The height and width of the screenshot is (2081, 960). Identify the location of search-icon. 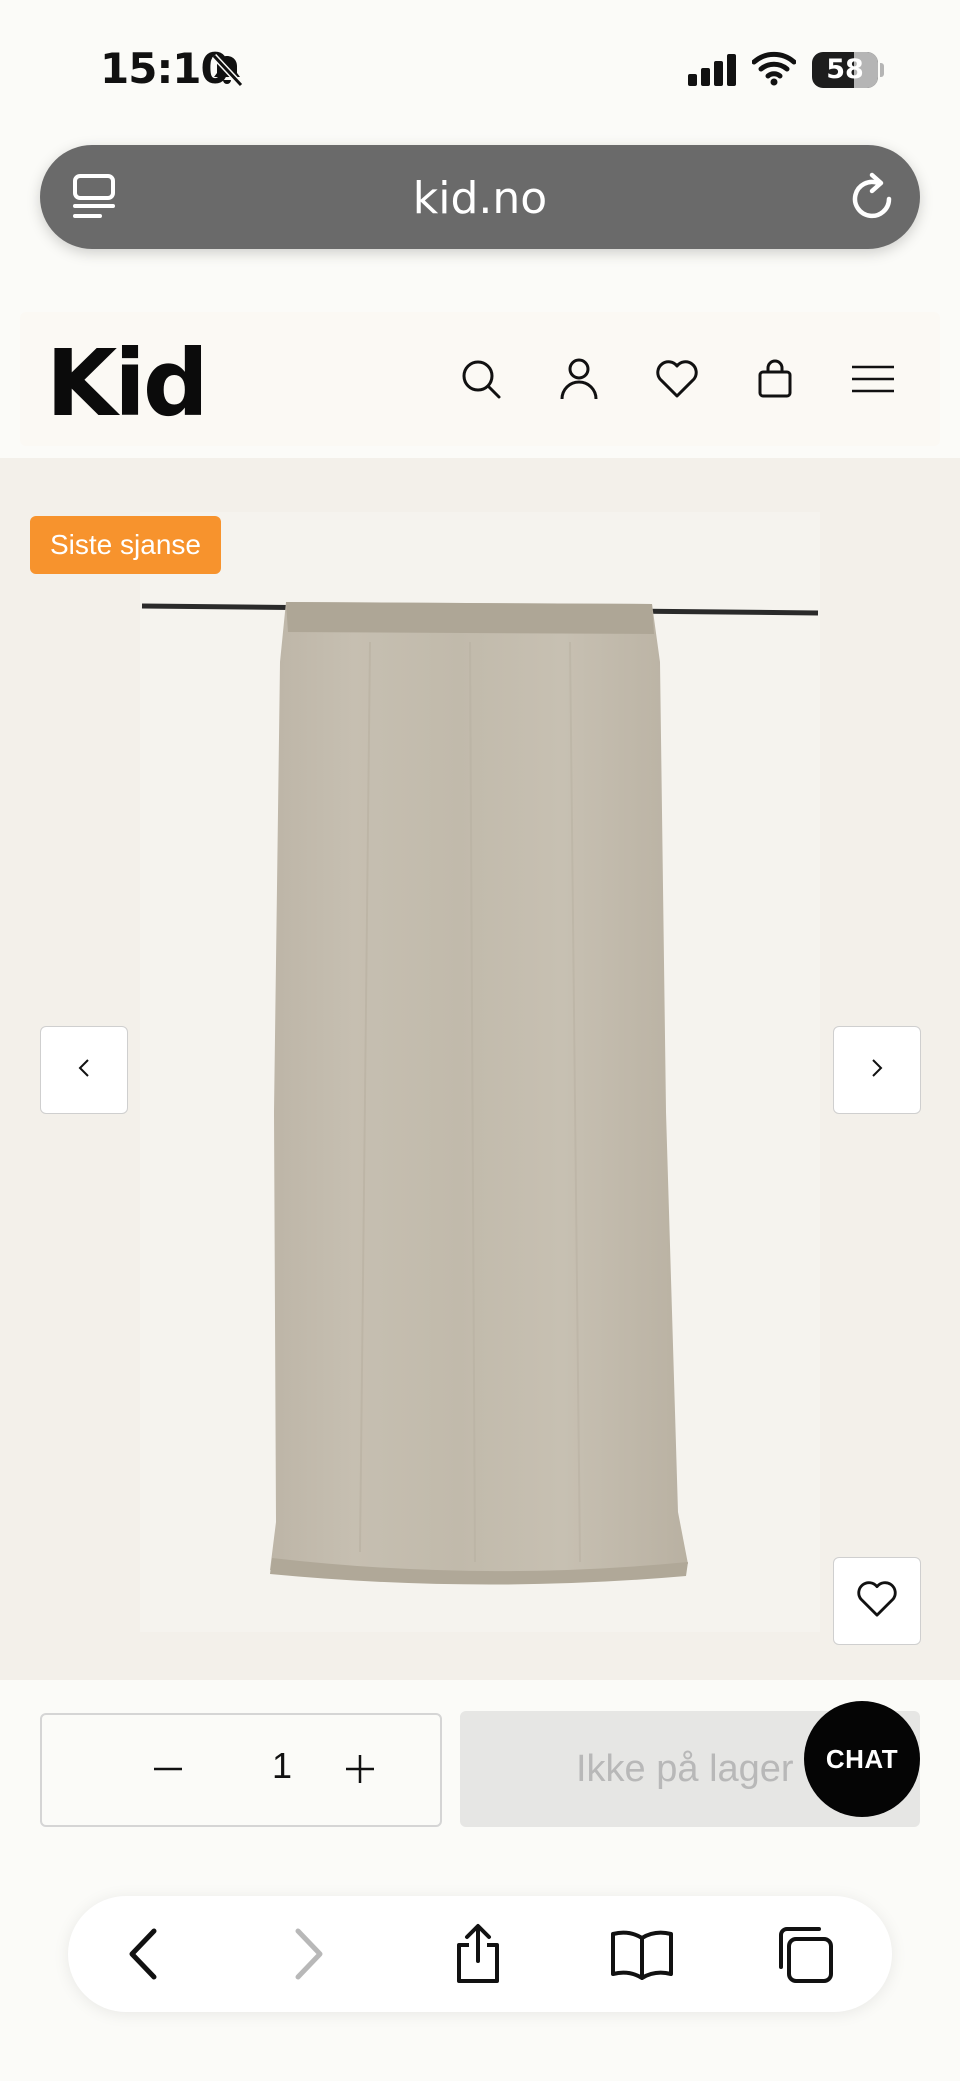
(481, 379).